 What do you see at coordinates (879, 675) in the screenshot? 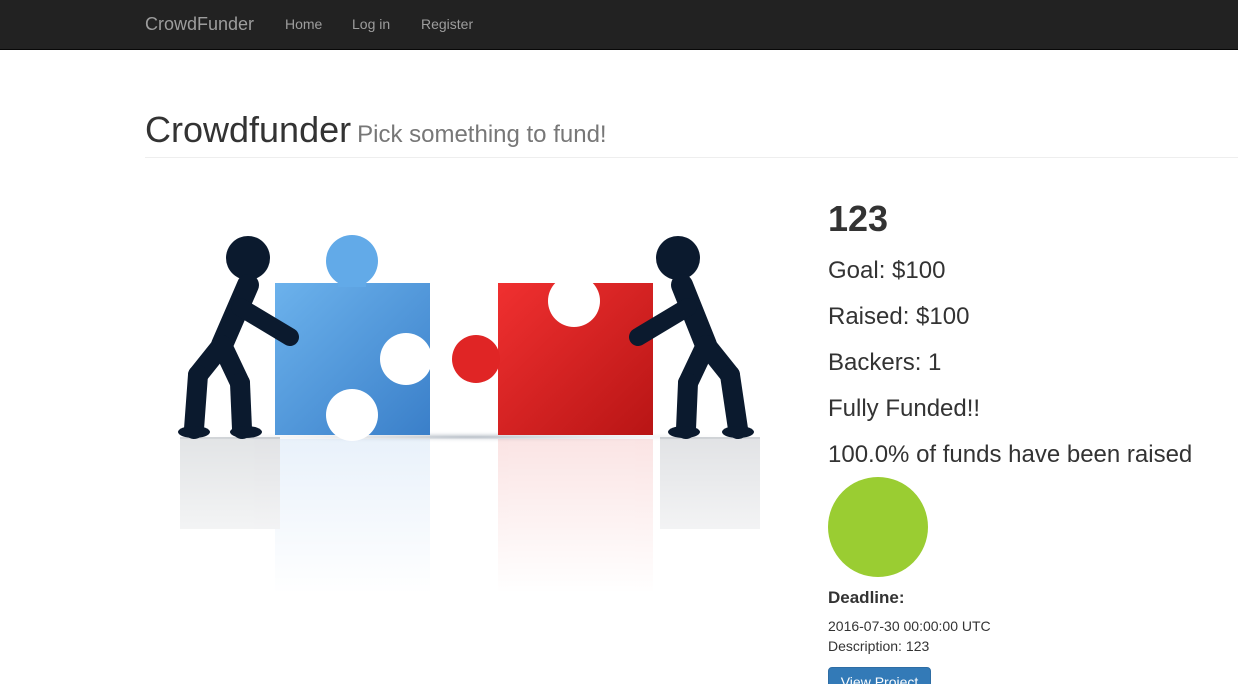
I see `view-project-button: View Project` at bounding box center [879, 675].